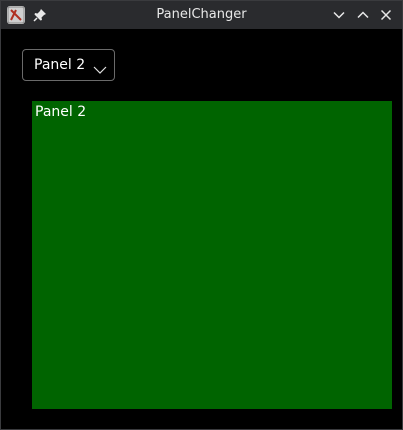 Image resolution: width=403 pixels, height=430 pixels. What do you see at coordinates (16, 15) in the screenshot?
I see `app-icon` at bounding box center [16, 15].